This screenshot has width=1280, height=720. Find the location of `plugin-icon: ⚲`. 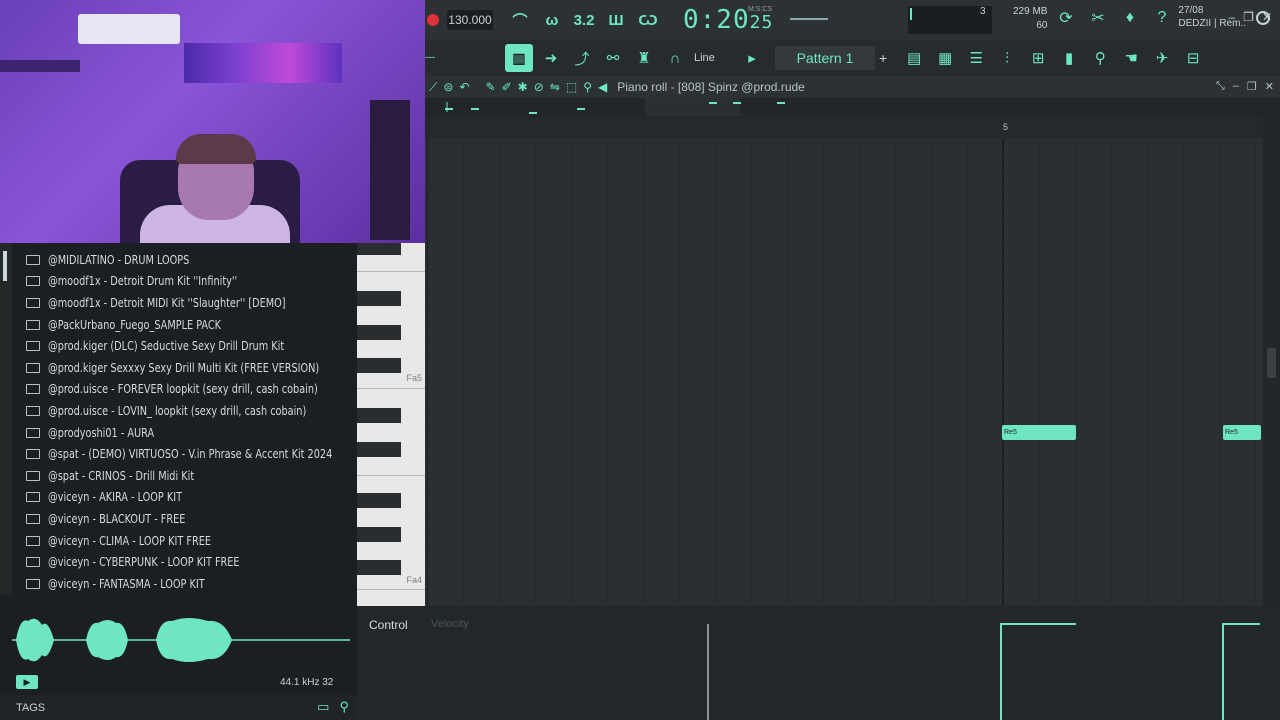

plugin-icon: ⚲ is located at coordinates (1100, 58).